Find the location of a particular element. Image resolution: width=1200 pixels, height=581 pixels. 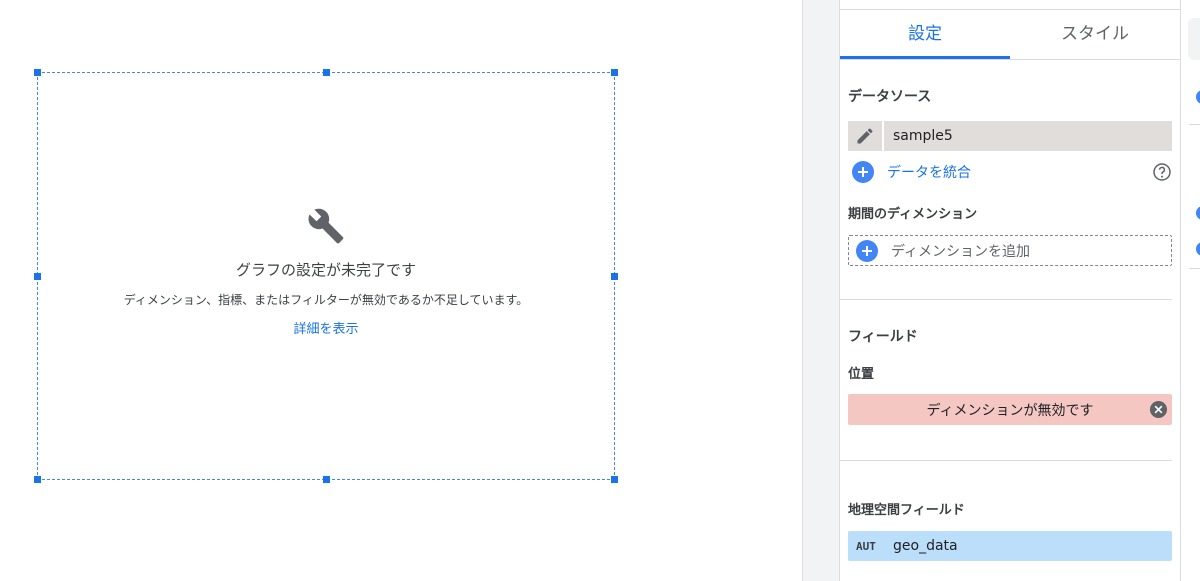

field-type-badge: AUT is located at coordinates (866, 546).